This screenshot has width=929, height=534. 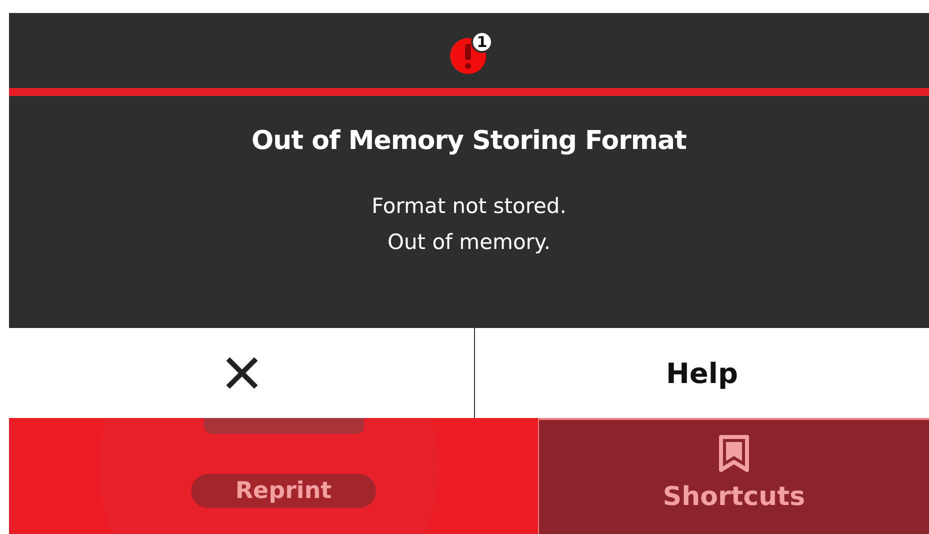 I want to click on dialog-message: Format not stored., so click(x=469, y=206).